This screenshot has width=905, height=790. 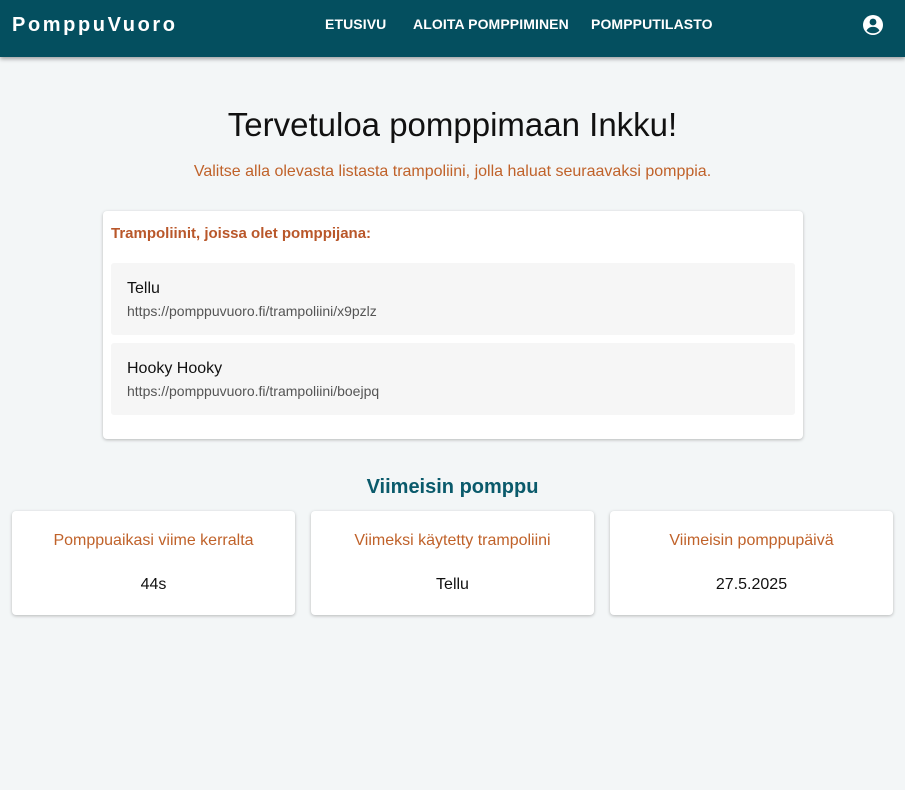 I want to click on stat-card-bounce-time: Pomppuaikasi viime kerralta 44s, so click(x=153, y=563).